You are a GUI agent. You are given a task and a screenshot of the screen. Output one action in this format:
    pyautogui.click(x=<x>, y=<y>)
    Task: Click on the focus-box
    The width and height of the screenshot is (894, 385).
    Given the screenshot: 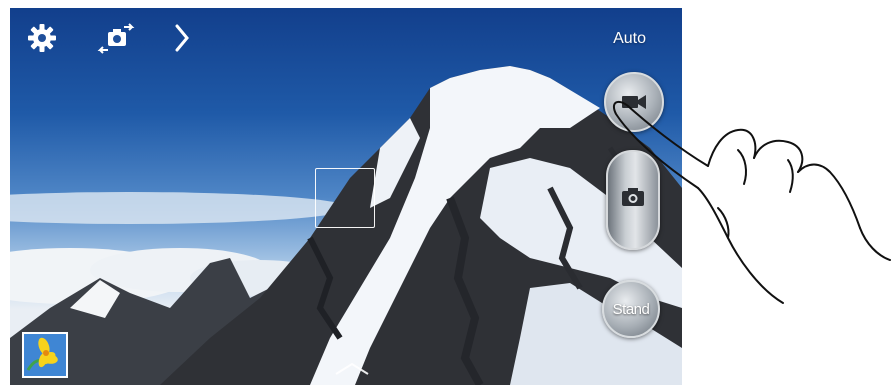 What is the action you would take?
    pyautogui.click(x=345, y=198)
    